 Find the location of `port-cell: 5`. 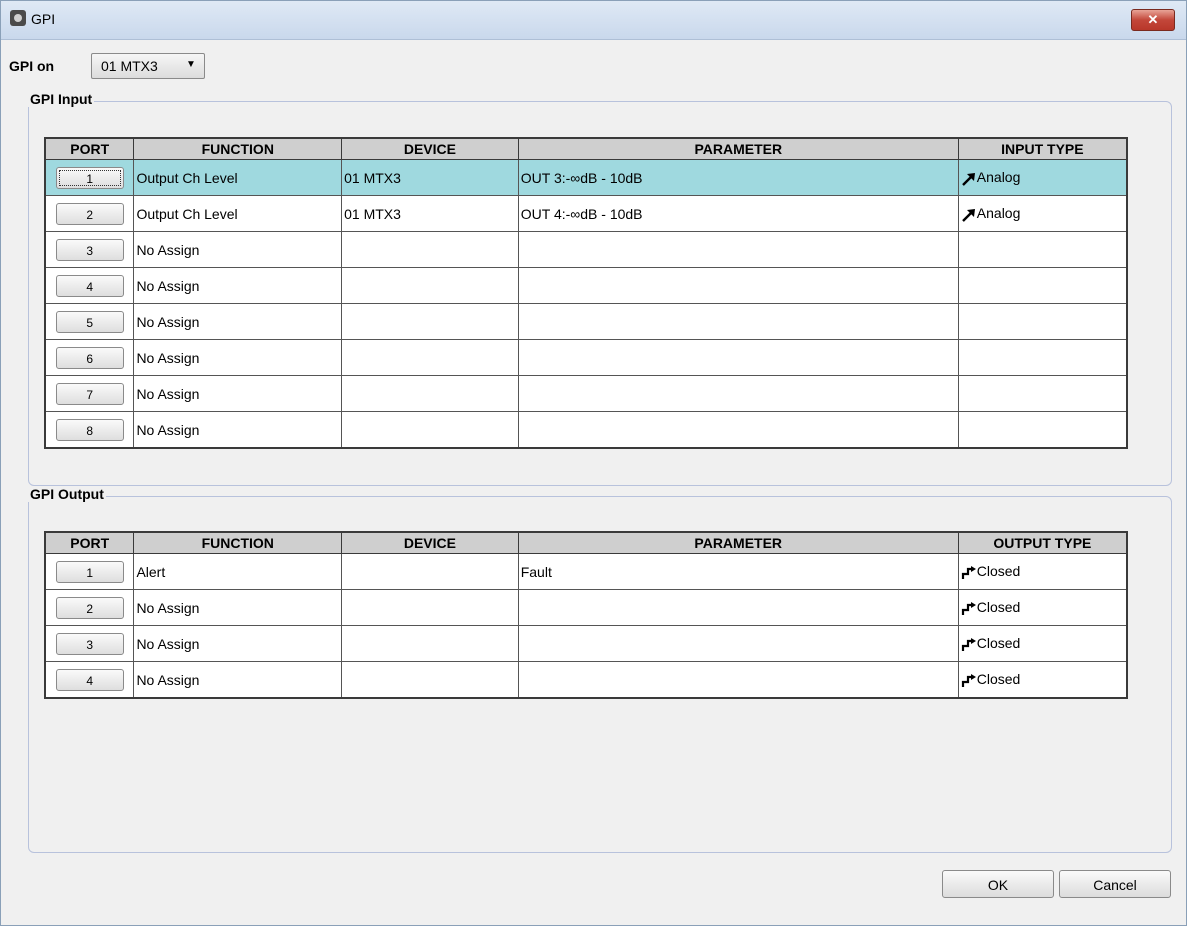

port-cell: 5 is located at coordinates (89, 321).